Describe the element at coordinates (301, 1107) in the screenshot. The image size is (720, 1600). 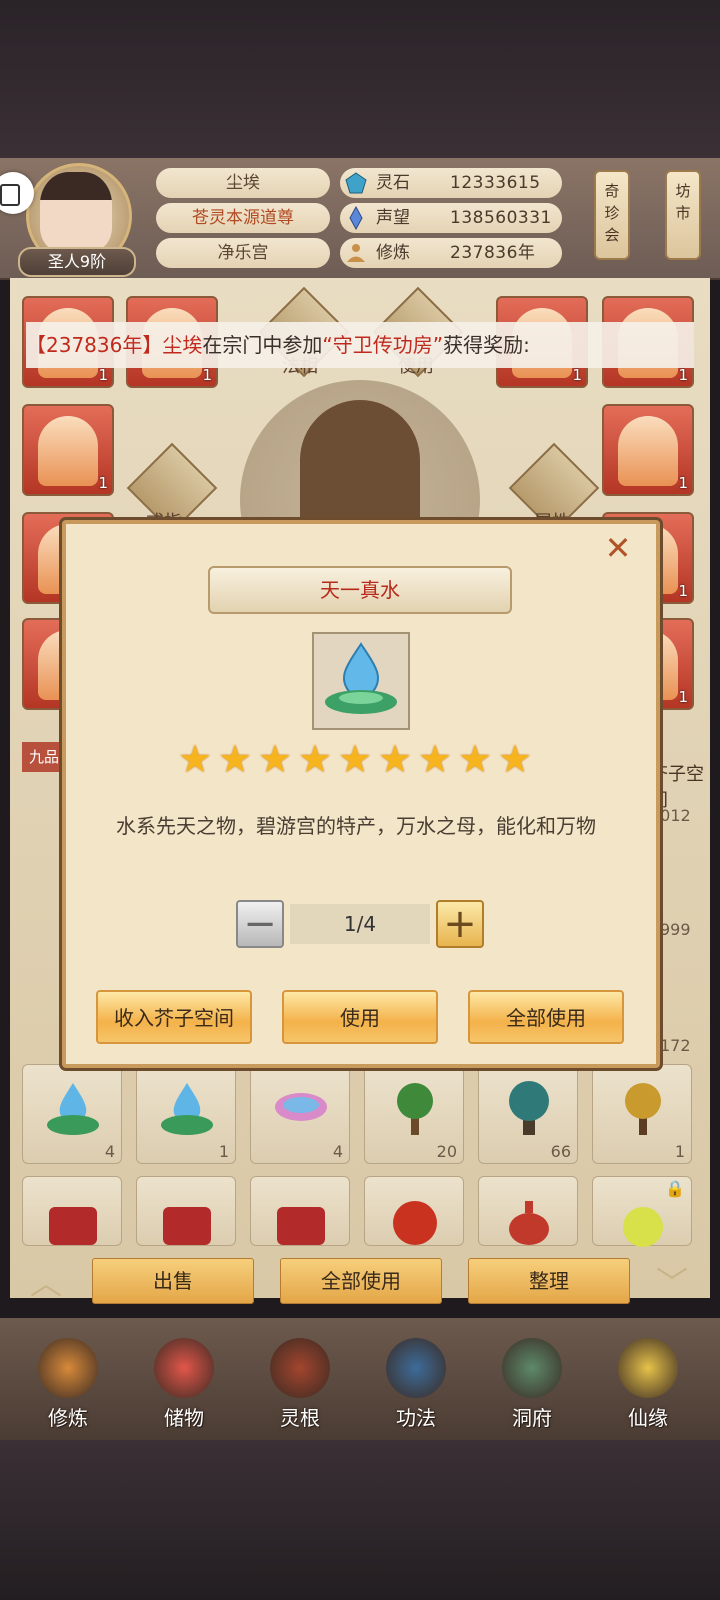
I see `cup-icon` at that location.